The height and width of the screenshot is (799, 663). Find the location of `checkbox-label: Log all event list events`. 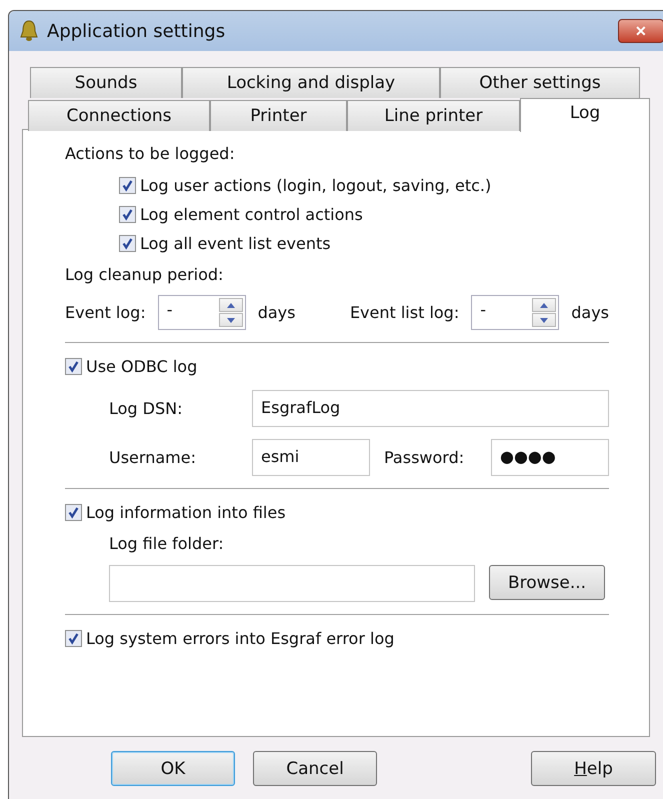

checkbox-label: Log all event list events is located at coordinates (235, 243).